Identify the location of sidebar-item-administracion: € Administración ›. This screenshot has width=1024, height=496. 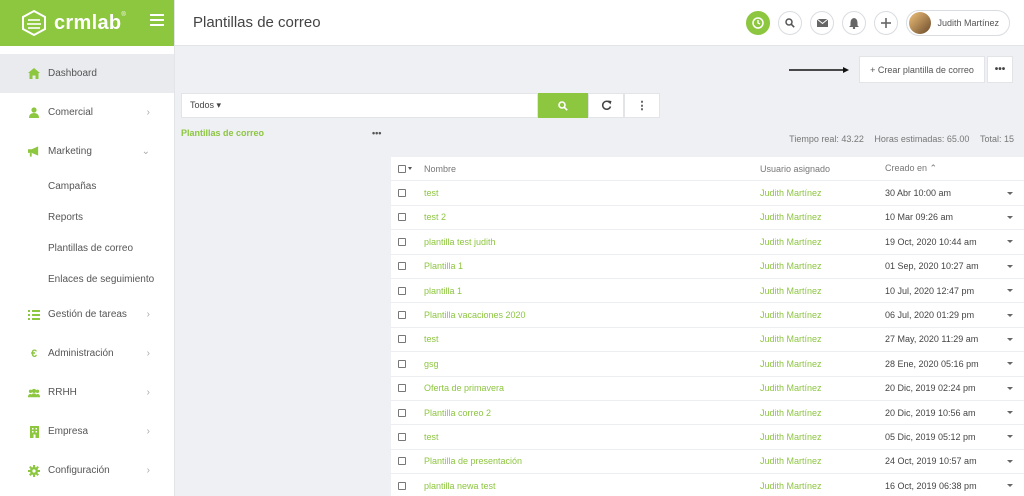
(87, 353).